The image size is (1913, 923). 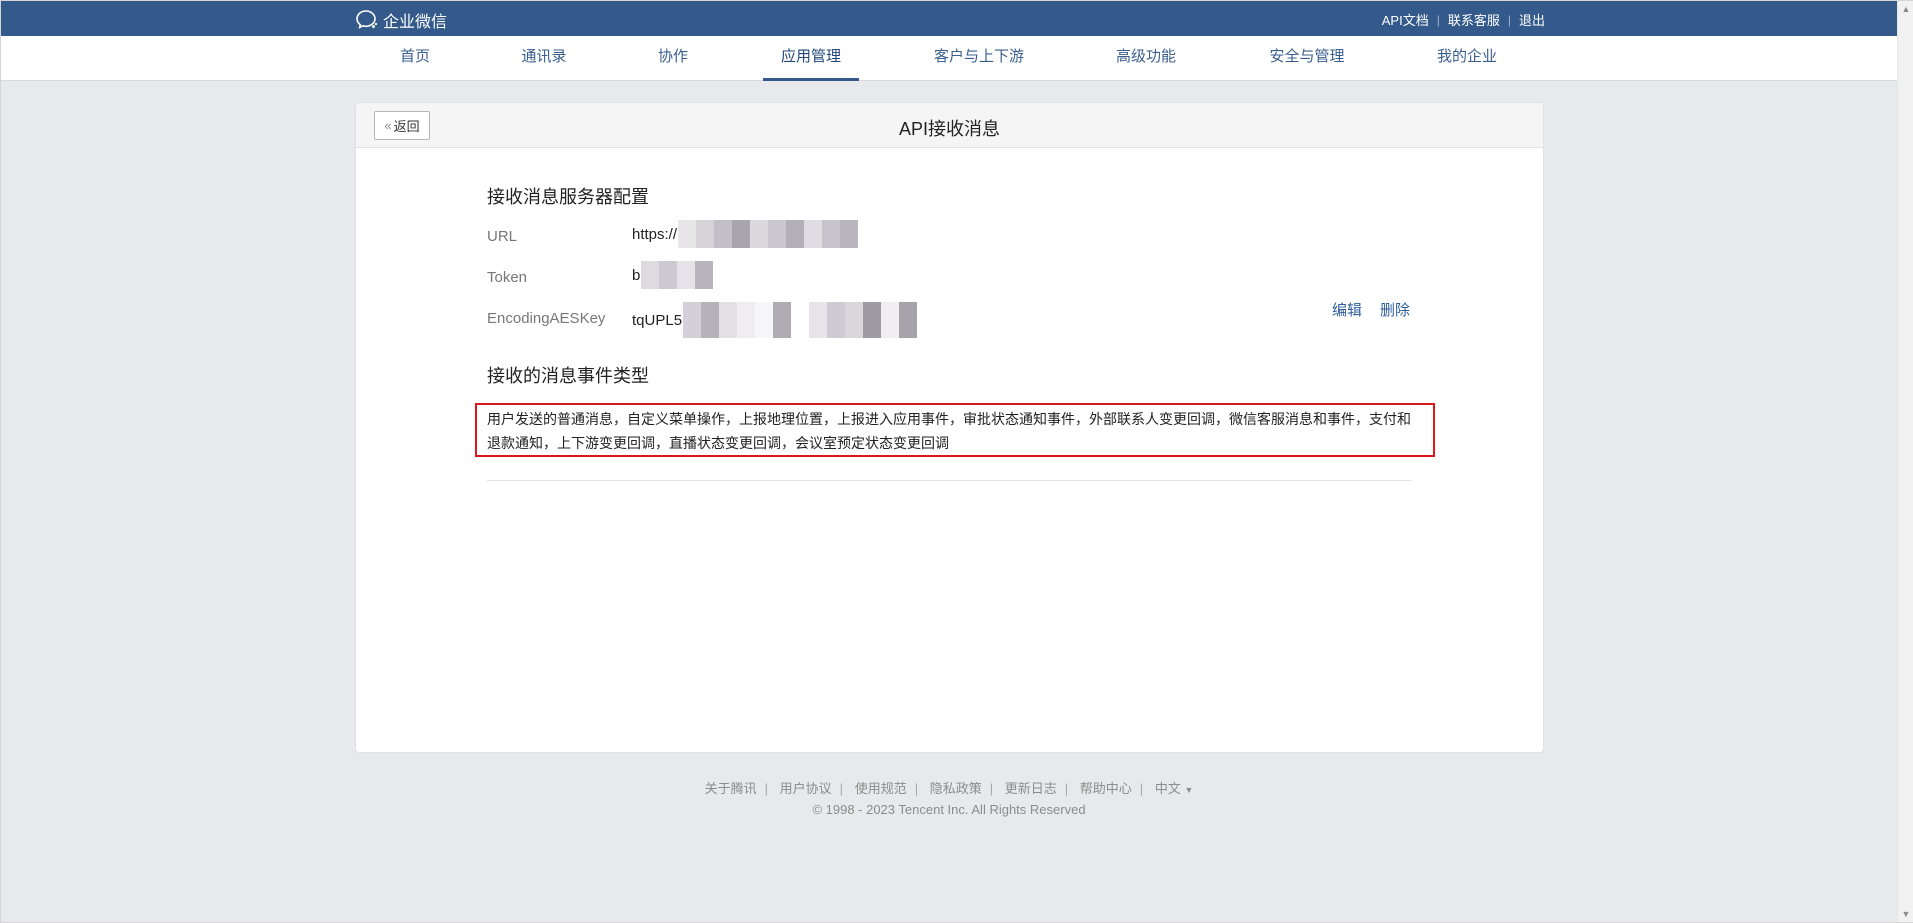 What do you see at coordinates (1532, 19) in the screenshot?
I see `logout-link: 退出` at bounding box center [1532, 19].